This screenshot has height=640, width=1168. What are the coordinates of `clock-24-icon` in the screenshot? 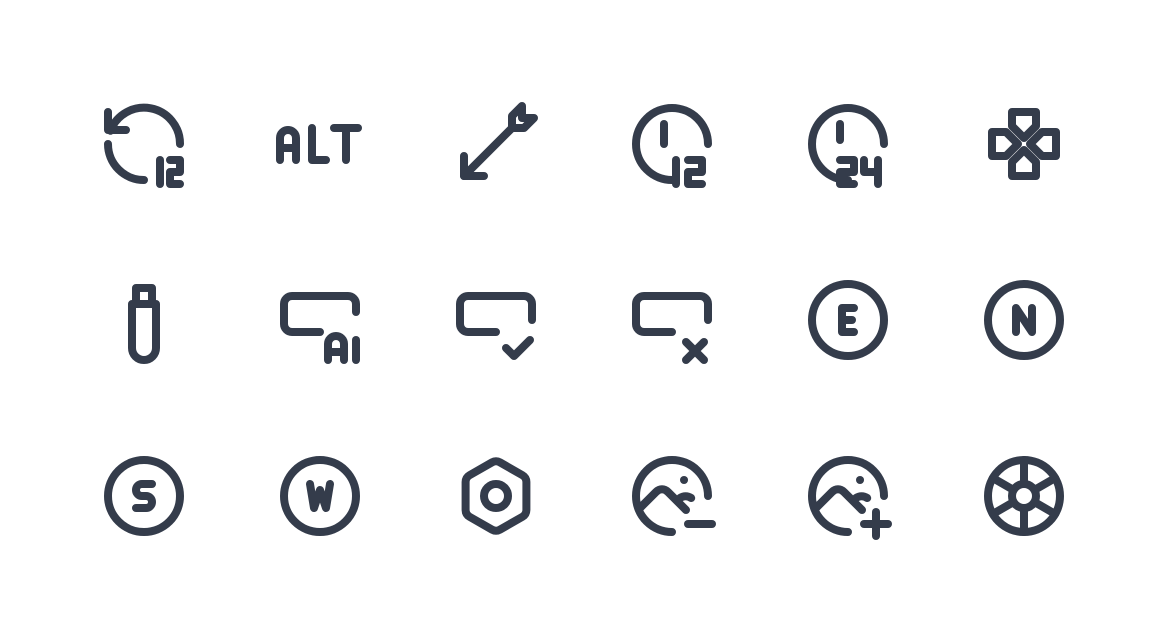 It's located at (848, 146).